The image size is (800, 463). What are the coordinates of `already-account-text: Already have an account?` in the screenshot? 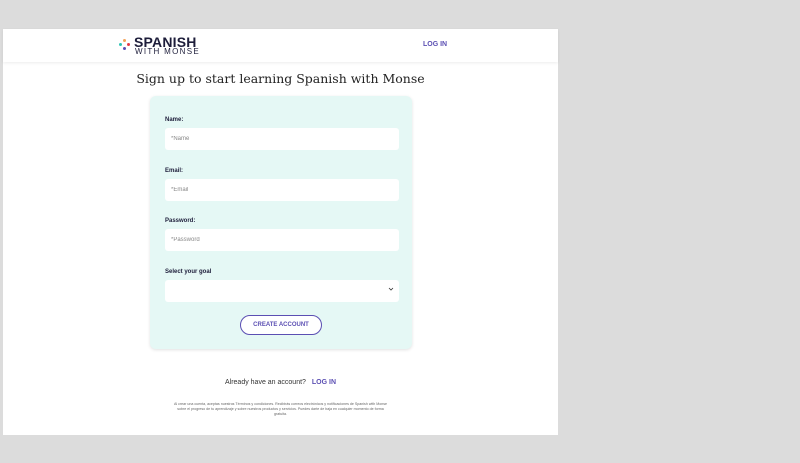 It's located at (265, 382).